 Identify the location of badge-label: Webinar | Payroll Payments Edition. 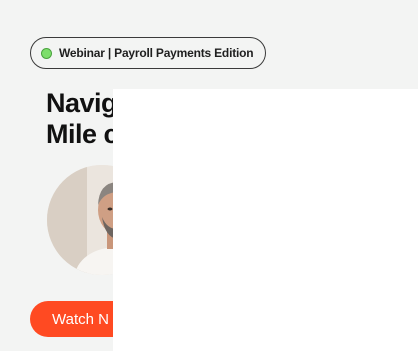
(156, 53).